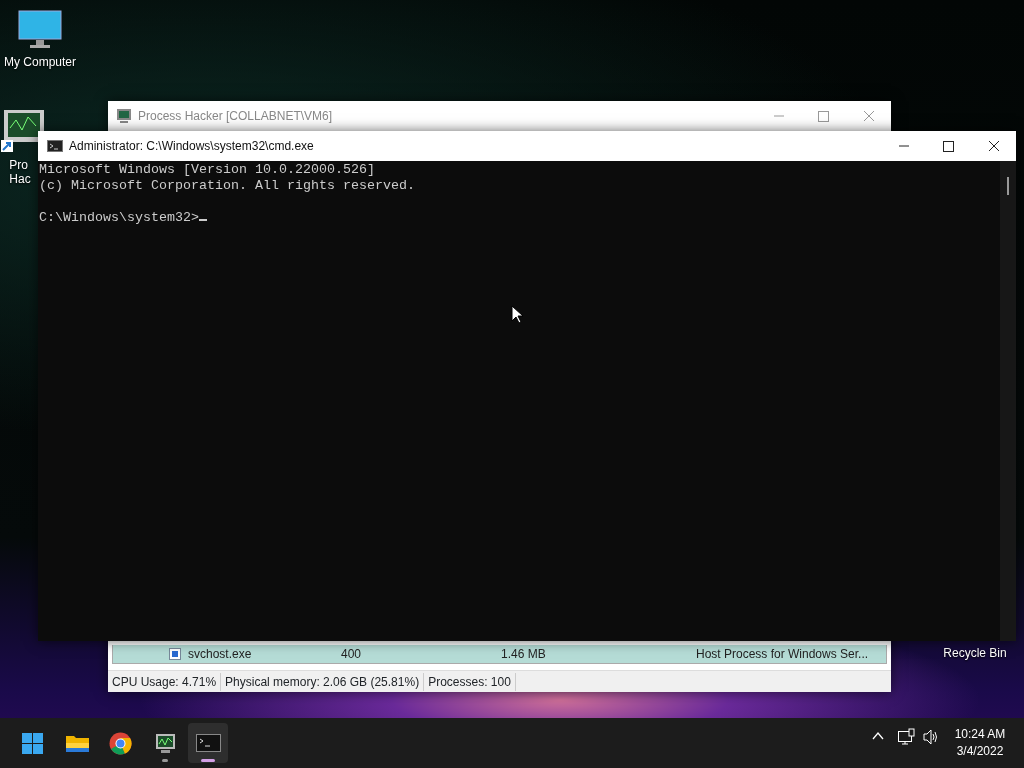  I want to click on text-cursor, so click(202, 220).